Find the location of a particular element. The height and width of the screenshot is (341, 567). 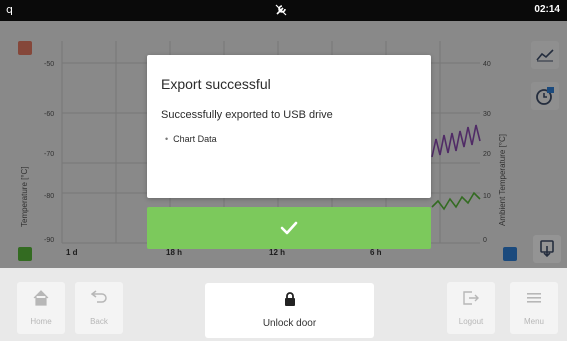

home-label: Home is located at coordinates (41, 321).